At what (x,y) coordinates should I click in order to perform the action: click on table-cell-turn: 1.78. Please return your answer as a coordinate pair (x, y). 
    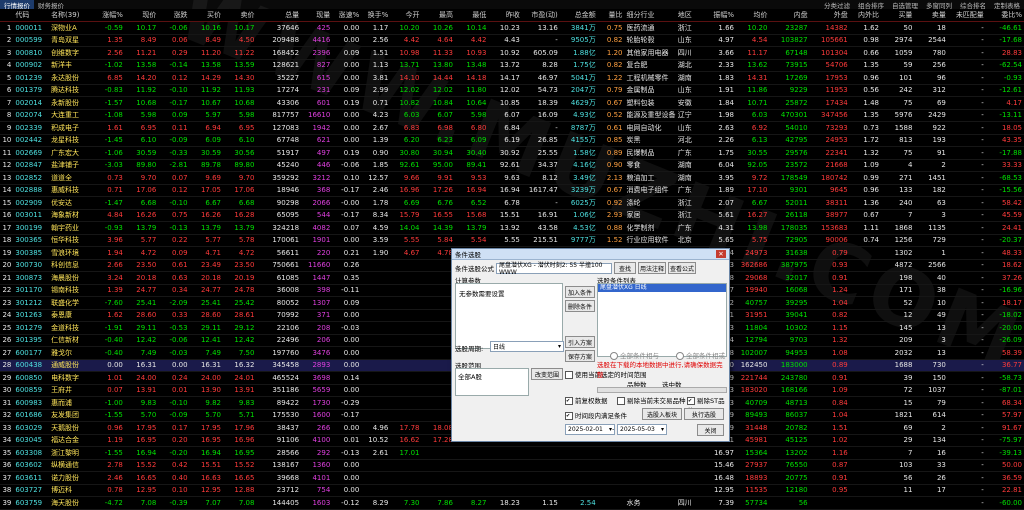
    Looking at the image, I should click on (376, 203).